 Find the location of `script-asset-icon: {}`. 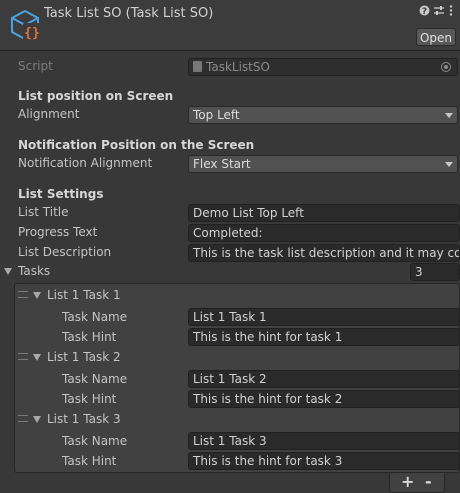

script-asset-icon: {} is located at coordinates (26, 25).